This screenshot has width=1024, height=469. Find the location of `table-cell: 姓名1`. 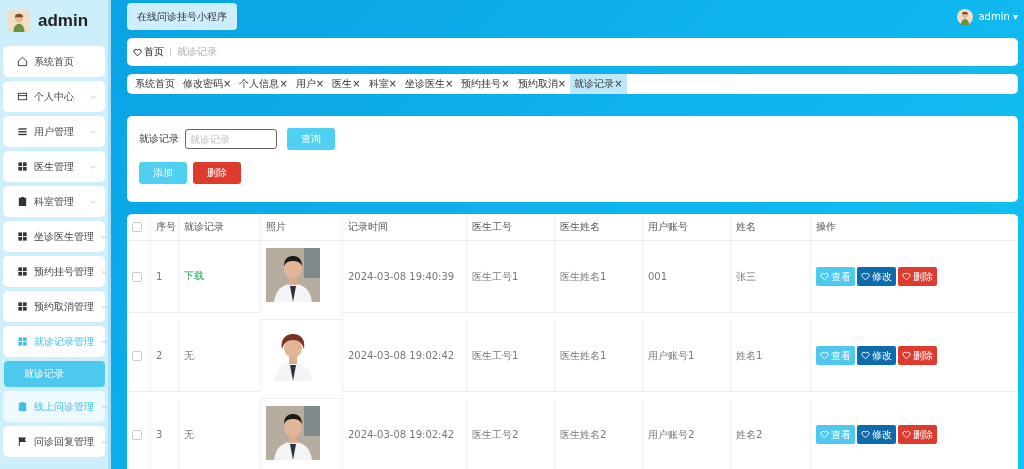

table-cell: 姓名1 is located at coordinates (749, 355).